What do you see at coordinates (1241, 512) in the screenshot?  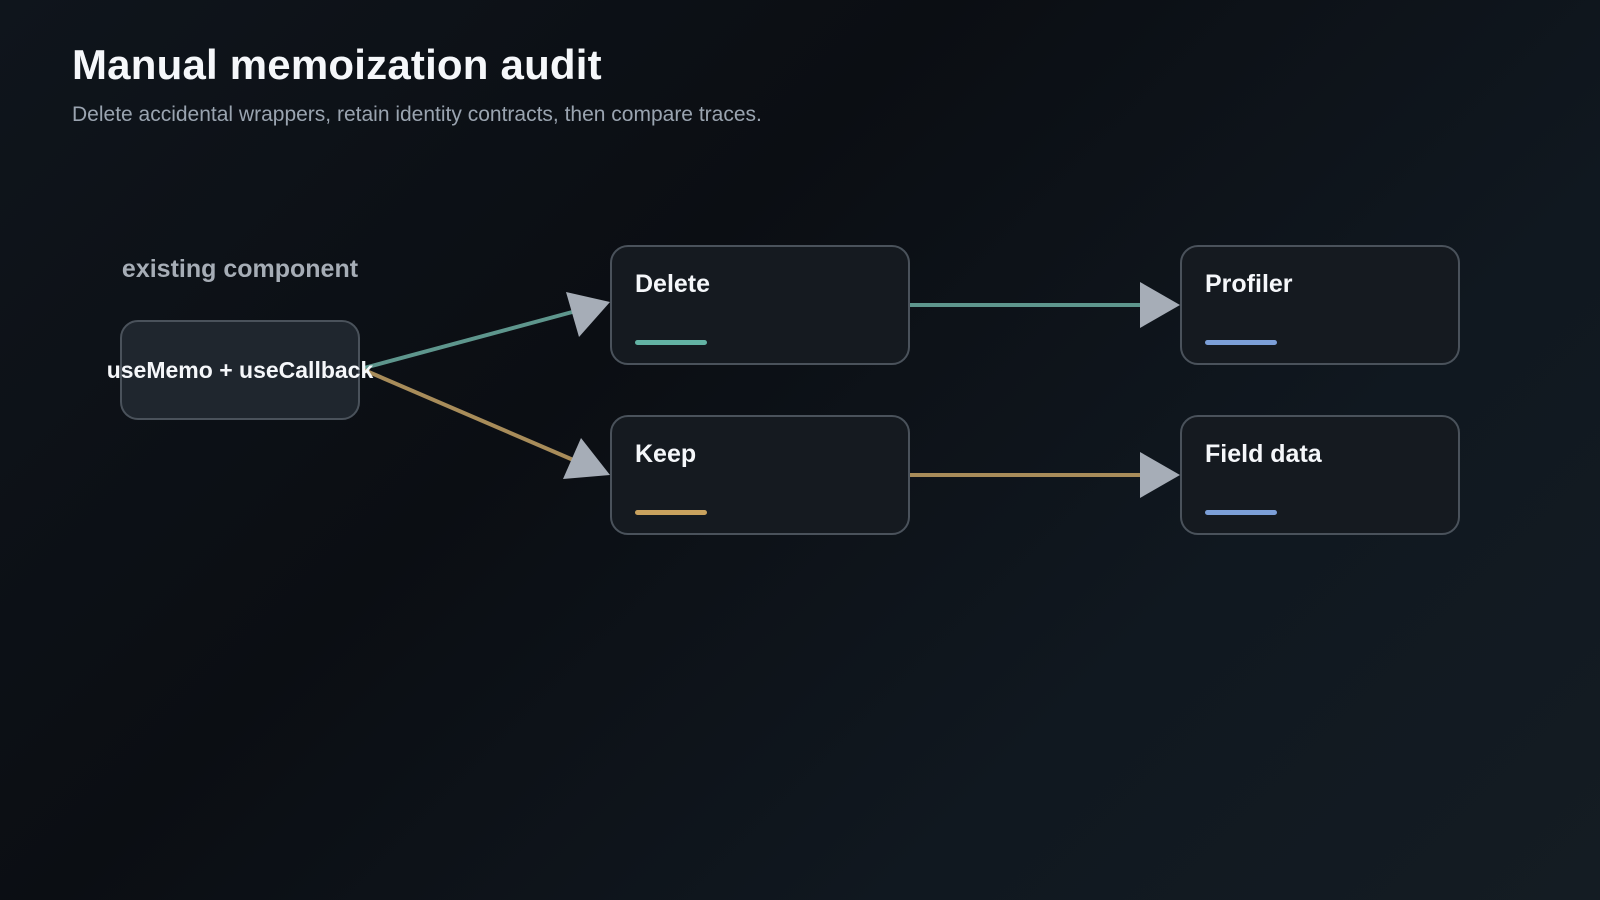 I see `node-field-data-accent-bar` at bounding box center [1241, 512].